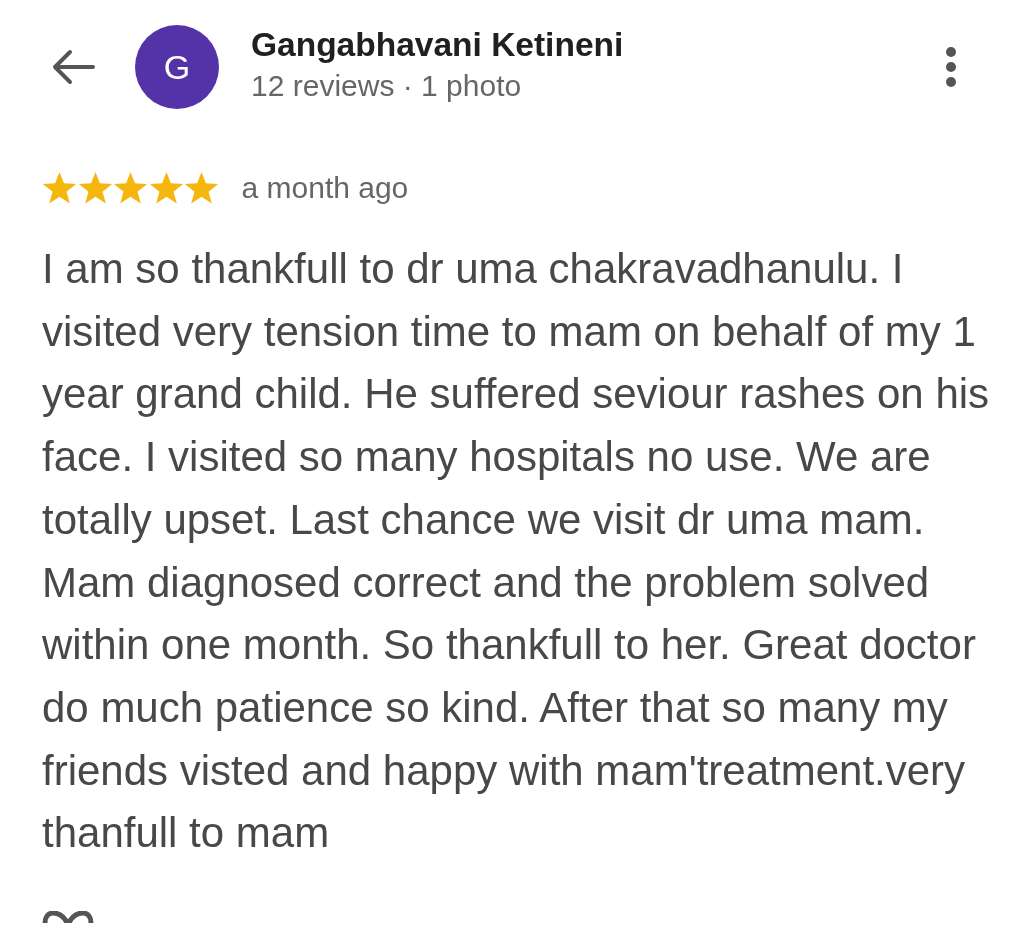 The width and height of the screenshot is (1024, 930). What do you see at coordinates (73, 67) in the screenshot?
I see `back-arrow-icon` at bounding box center [73, 67].